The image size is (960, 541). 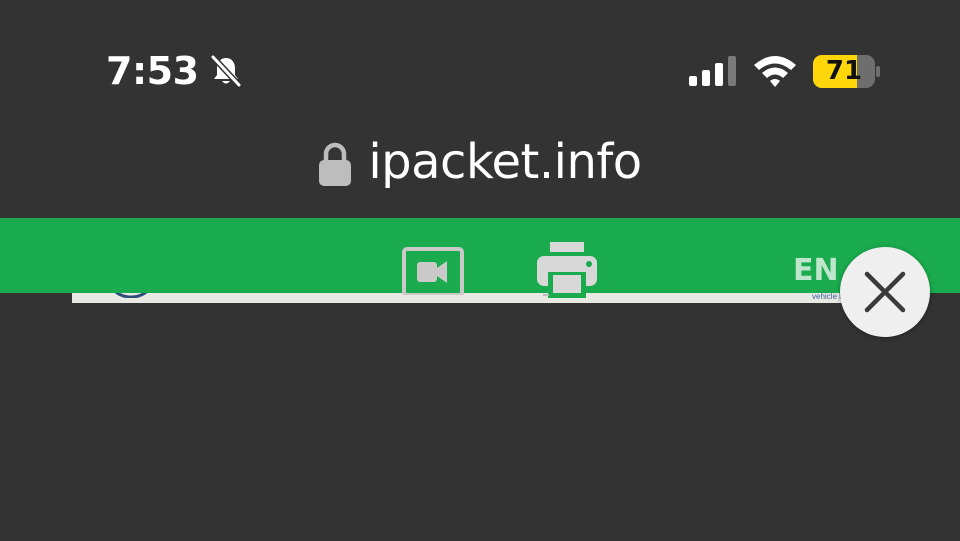 What do you see at coordinates (775, 71) in the screenshot?
I see `wifi-icon` at bounding box center [775, 71].